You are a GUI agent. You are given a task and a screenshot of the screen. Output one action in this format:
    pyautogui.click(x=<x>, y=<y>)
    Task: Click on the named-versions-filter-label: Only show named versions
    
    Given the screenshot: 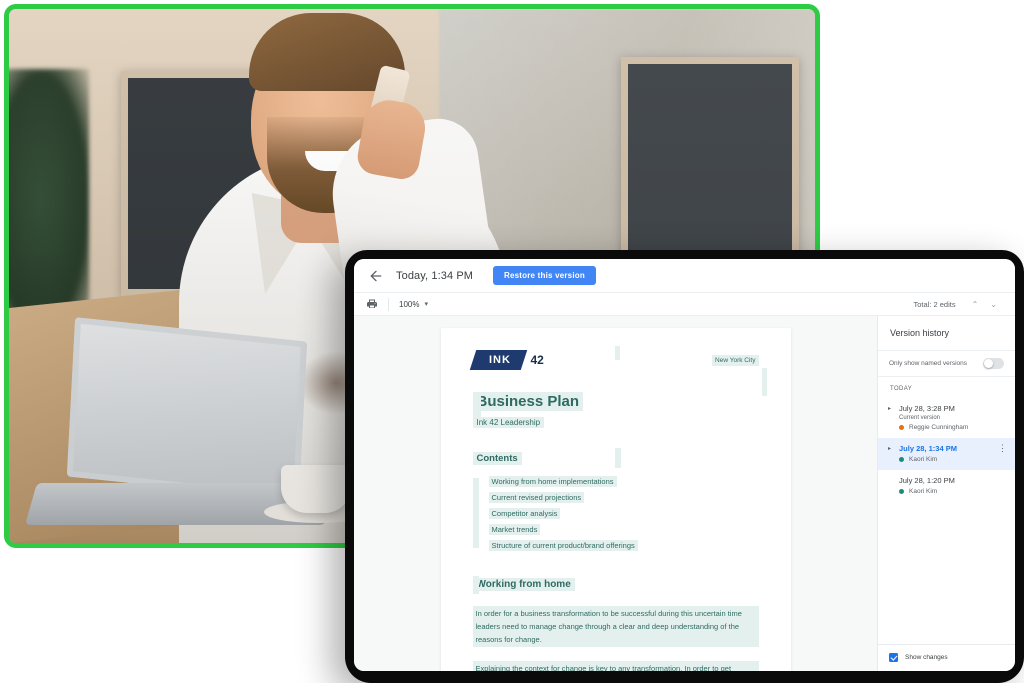 What is the action you would take?
    pyautogui.click(x=928, y=363)
    